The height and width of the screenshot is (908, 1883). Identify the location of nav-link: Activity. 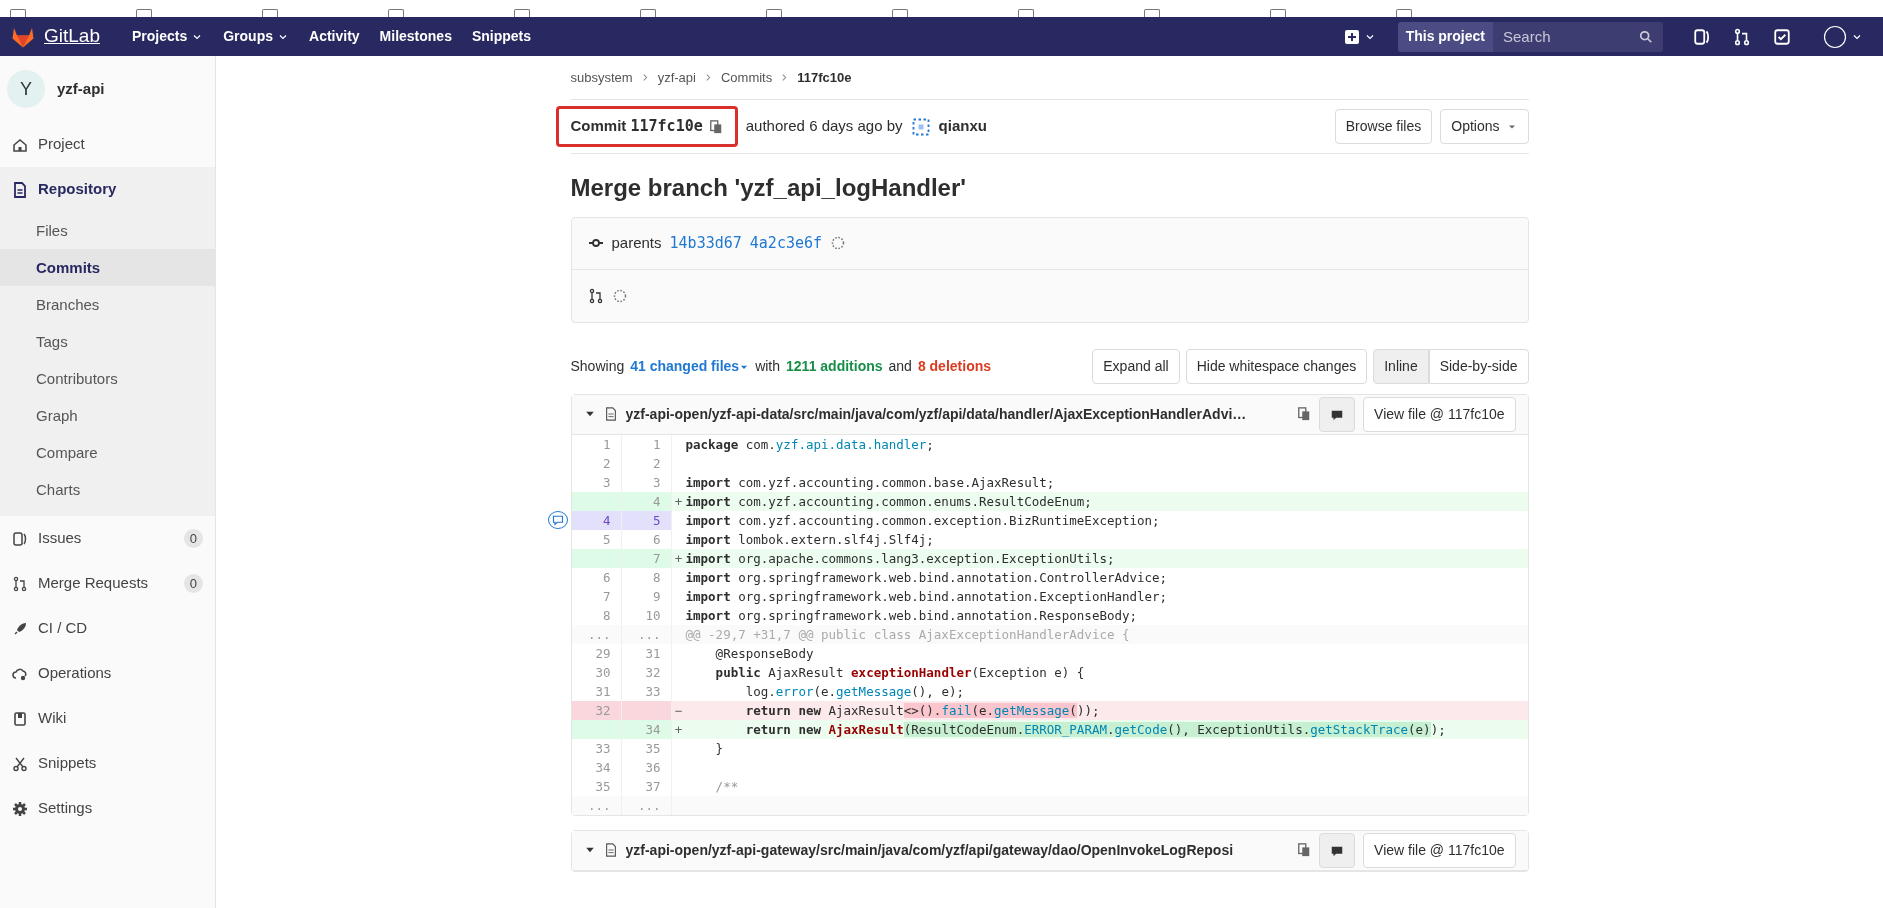
(334, 36).